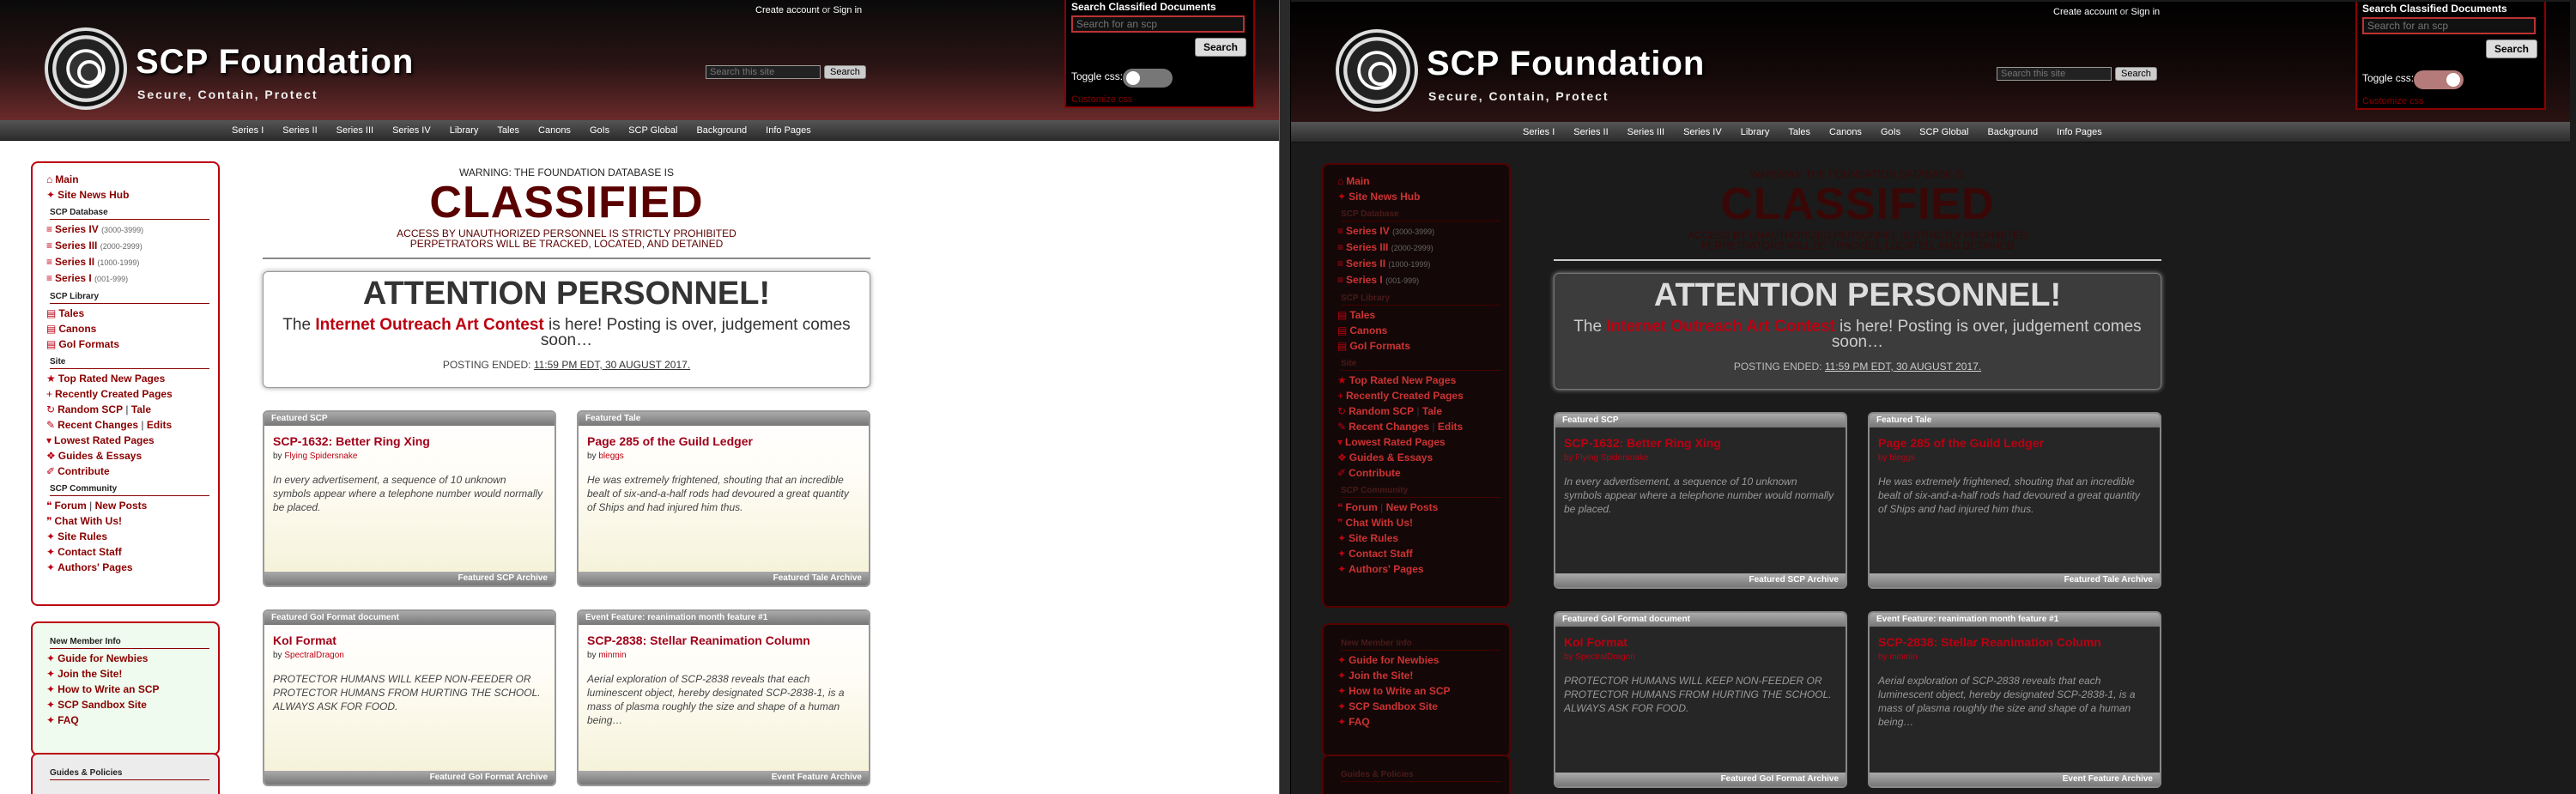 This screenshot has width=2576, height=794. Describe the element at coordinates (2015, 779) in the screenshot. I see `card-archive-link: Event Feature Archive` at that location.